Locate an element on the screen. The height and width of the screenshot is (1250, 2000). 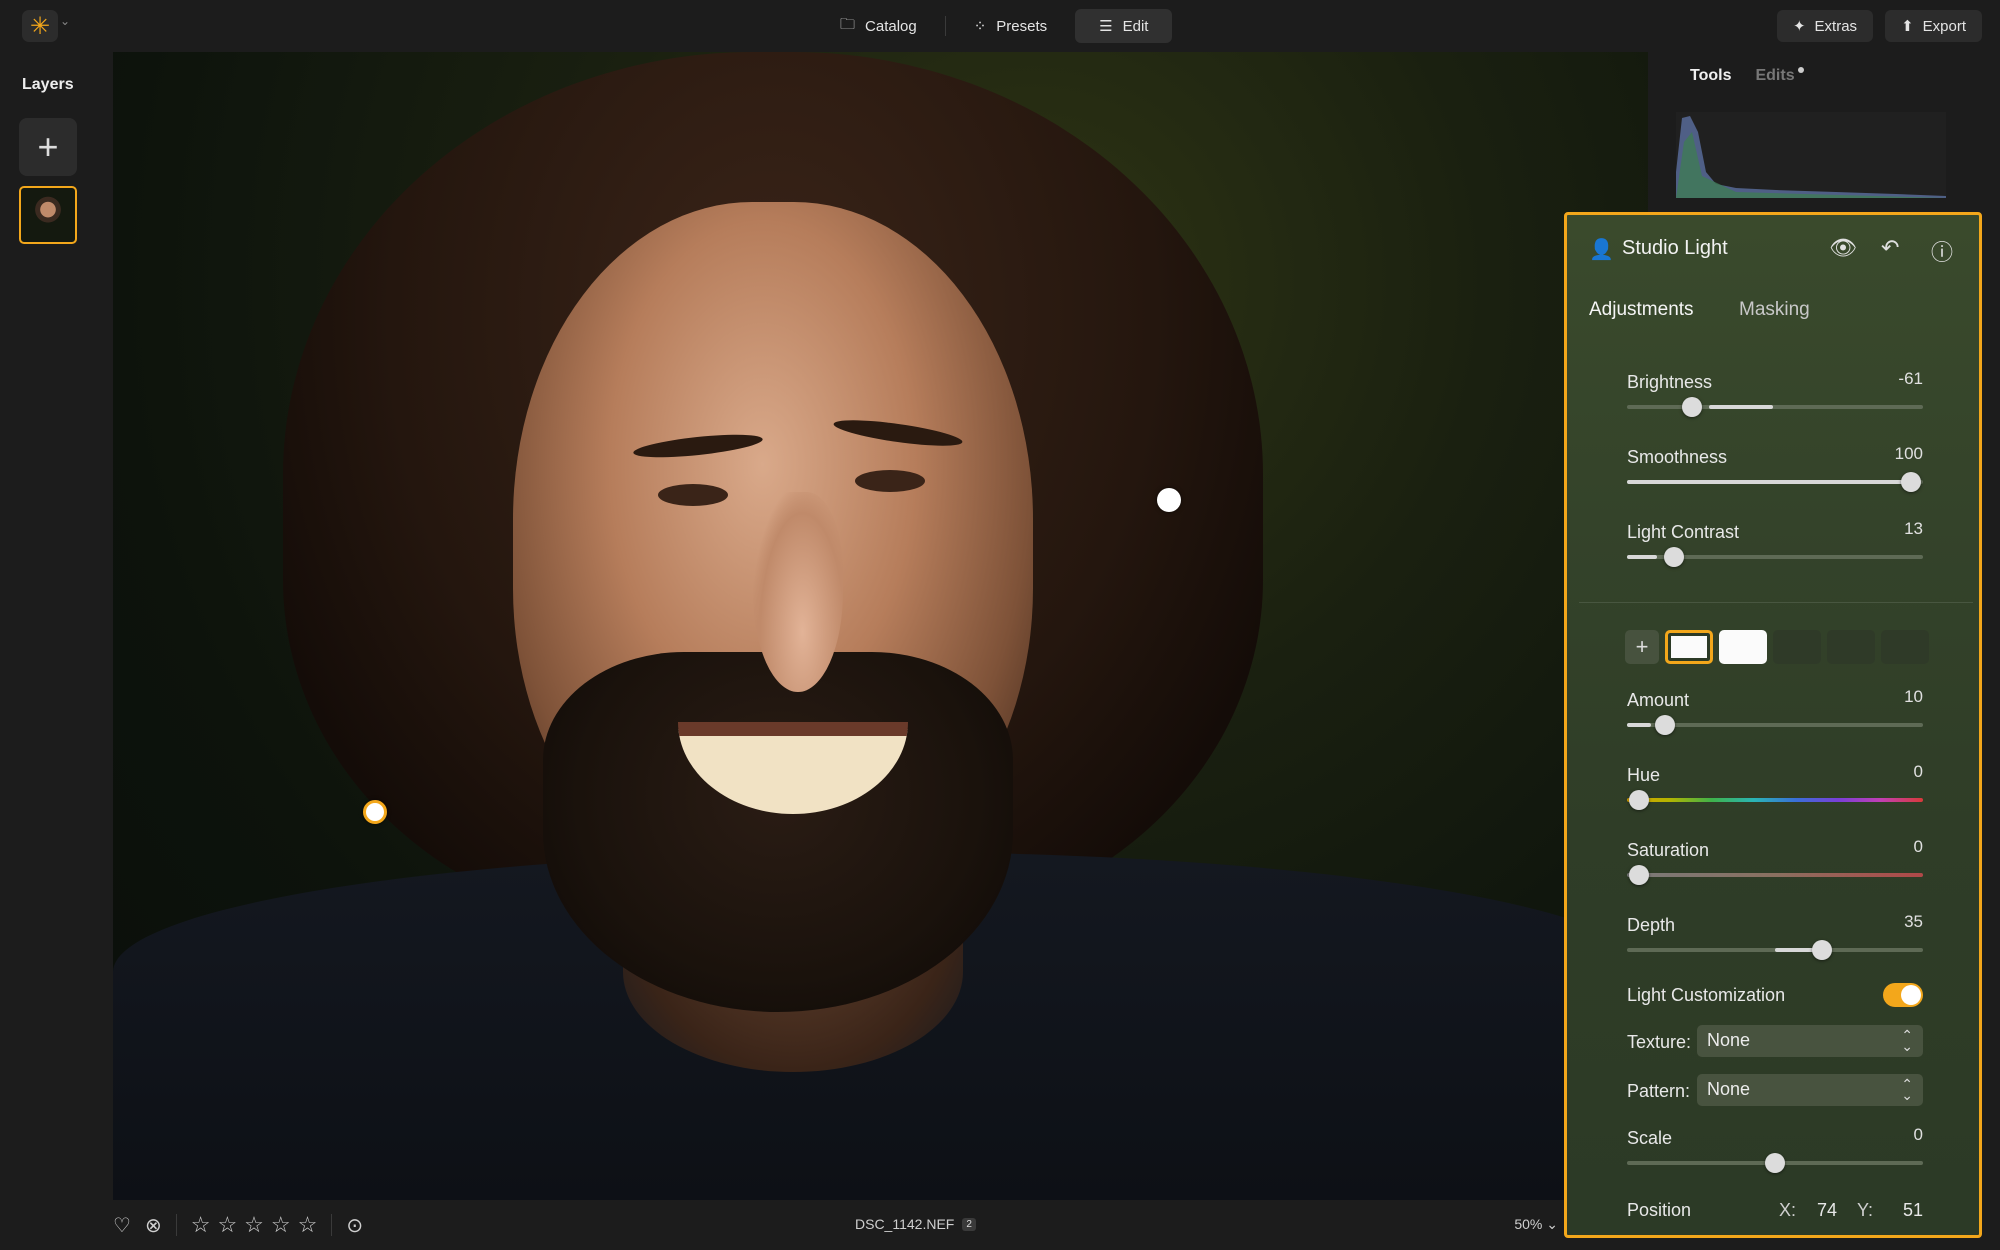
folder-icon: 🗀 is located at coordinates (848, 24).